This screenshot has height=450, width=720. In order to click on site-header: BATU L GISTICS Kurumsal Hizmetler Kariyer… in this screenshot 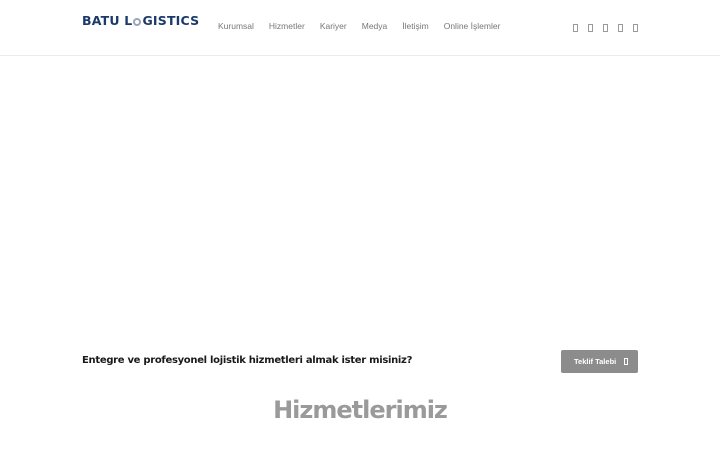, I will do `click(360, 28)`.